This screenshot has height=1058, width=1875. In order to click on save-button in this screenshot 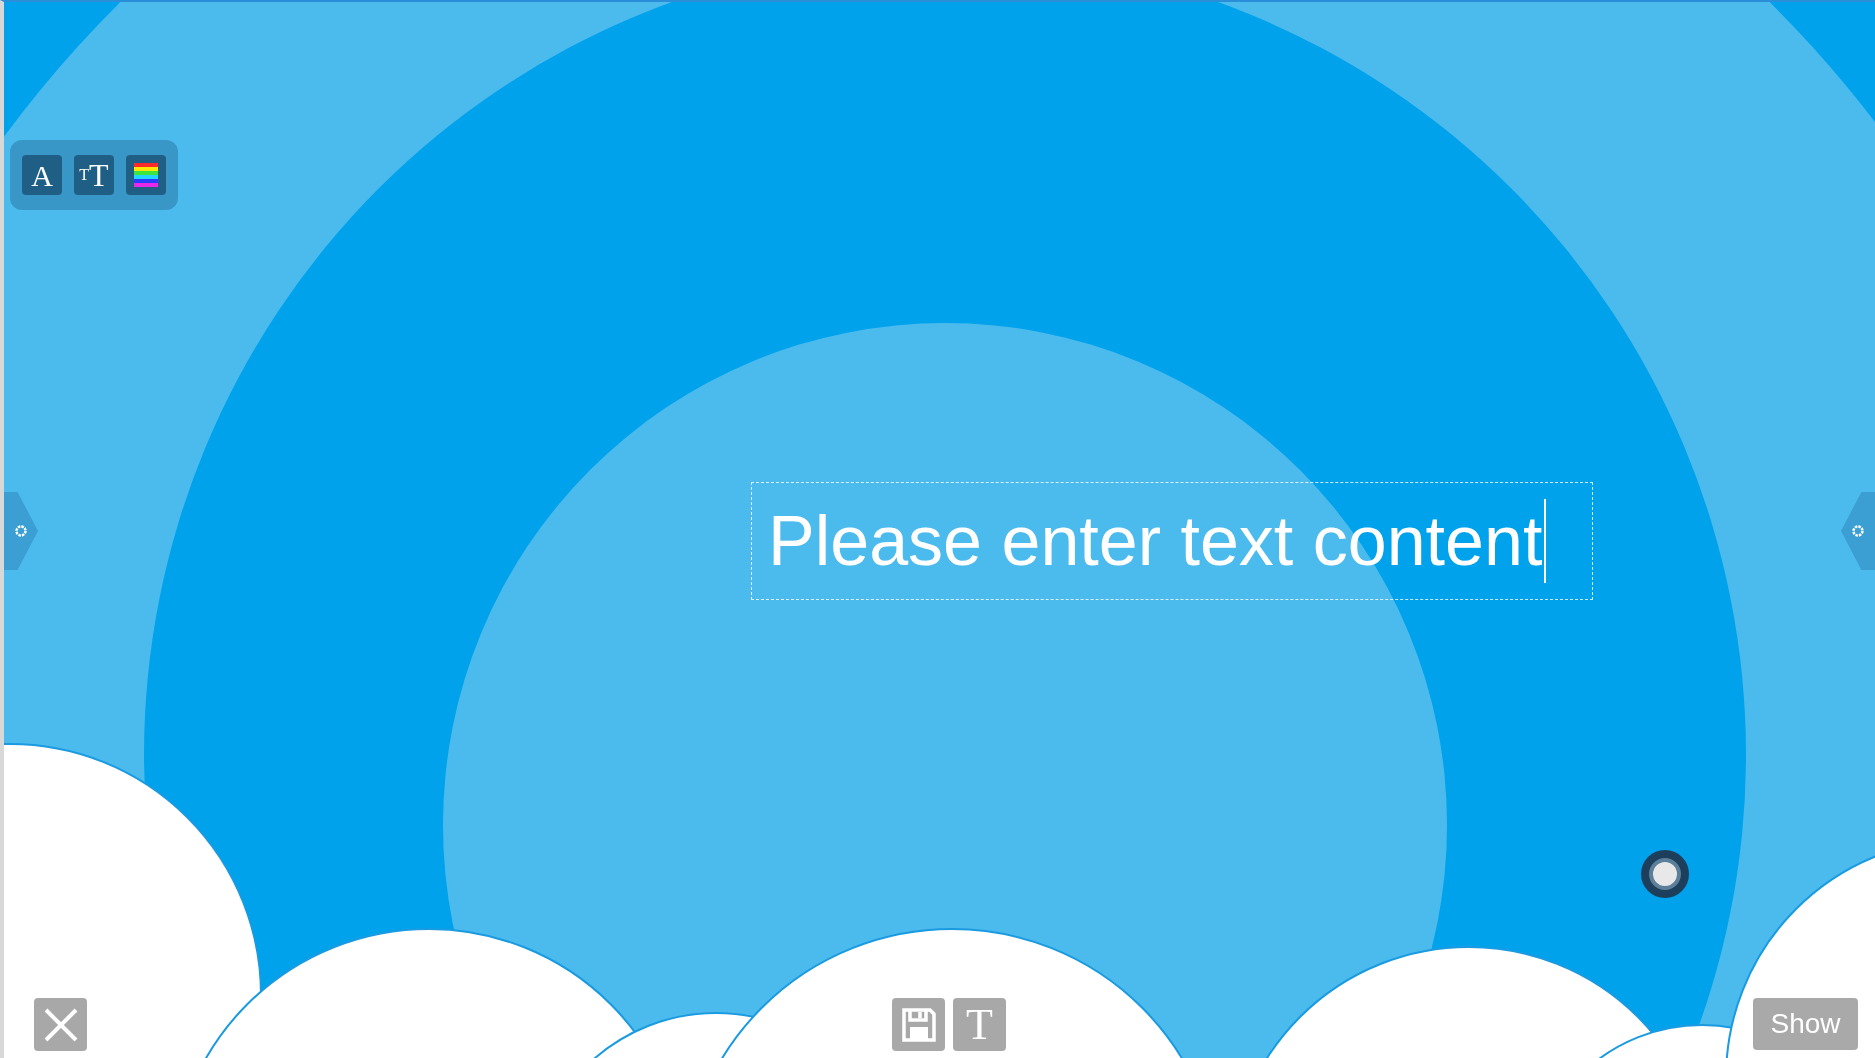, I will do `click(918, 1024)`.